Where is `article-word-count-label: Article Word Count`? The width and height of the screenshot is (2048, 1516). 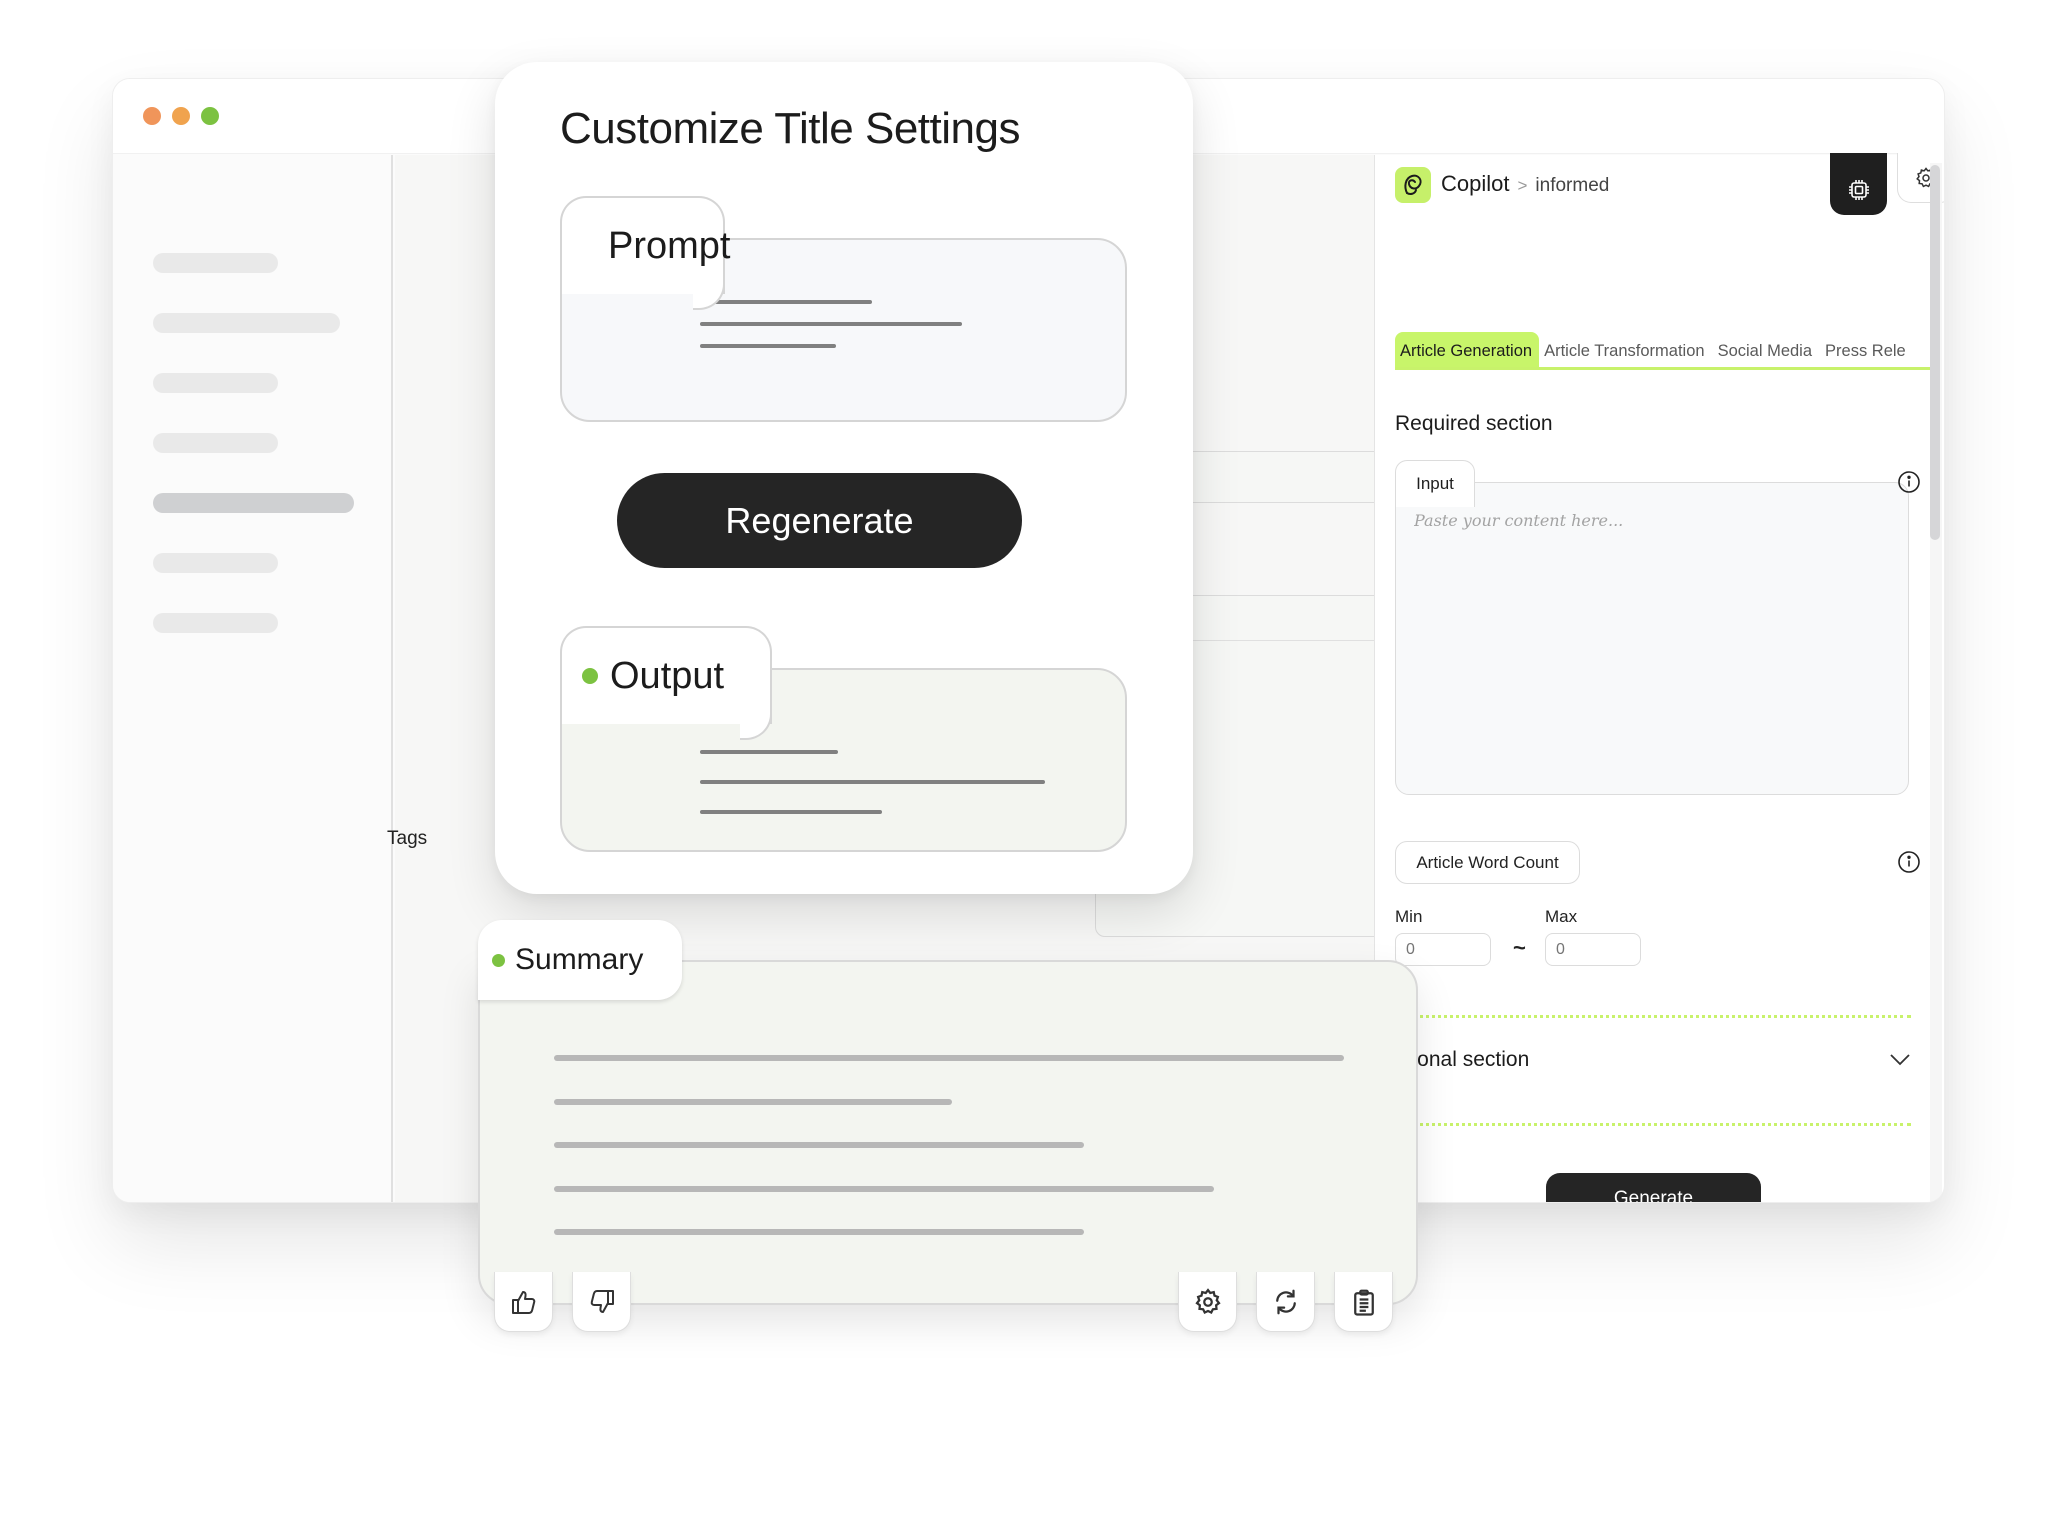 article-word-count-label: Article Word Count is located at coordinates (1487, 862).